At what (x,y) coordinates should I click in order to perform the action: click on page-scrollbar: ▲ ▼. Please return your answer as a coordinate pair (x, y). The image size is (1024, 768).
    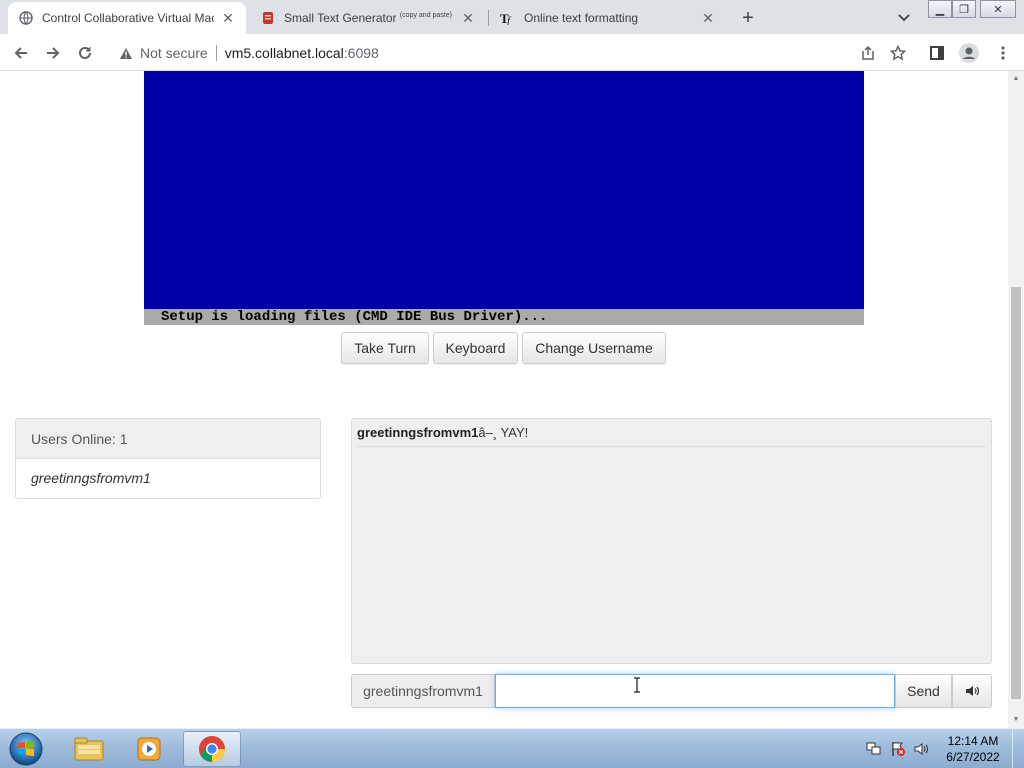
    Looking at the image, I should click on (1016, 399).